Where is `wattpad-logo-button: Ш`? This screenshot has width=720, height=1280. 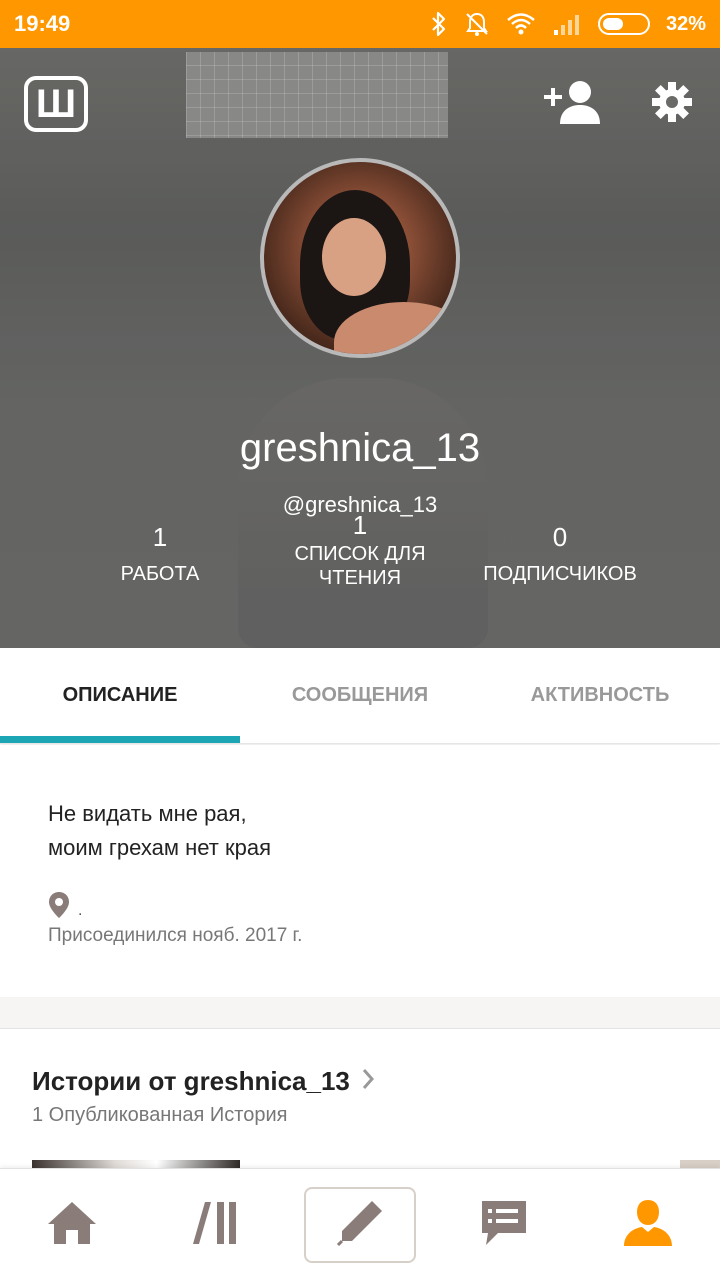
wattpad-logo-button: Ш is located at coordinates (56, 104).